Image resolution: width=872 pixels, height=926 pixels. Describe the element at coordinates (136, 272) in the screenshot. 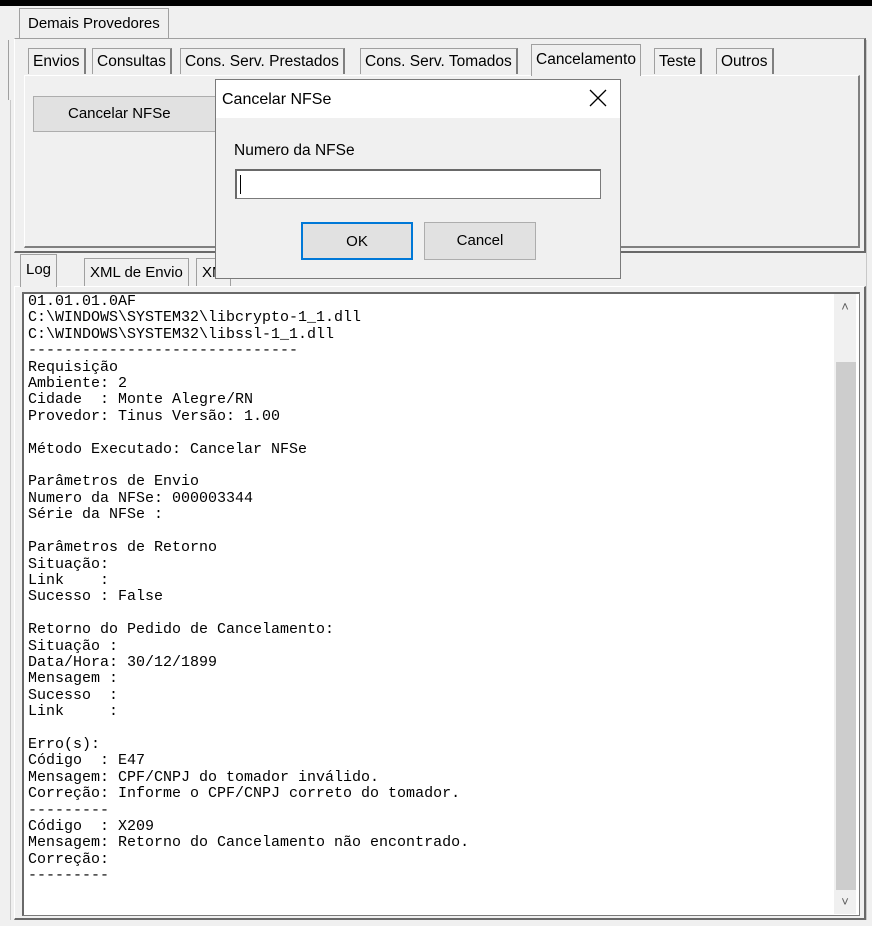

I see `tab-xml-de-envio: XML de Envio` at that location.